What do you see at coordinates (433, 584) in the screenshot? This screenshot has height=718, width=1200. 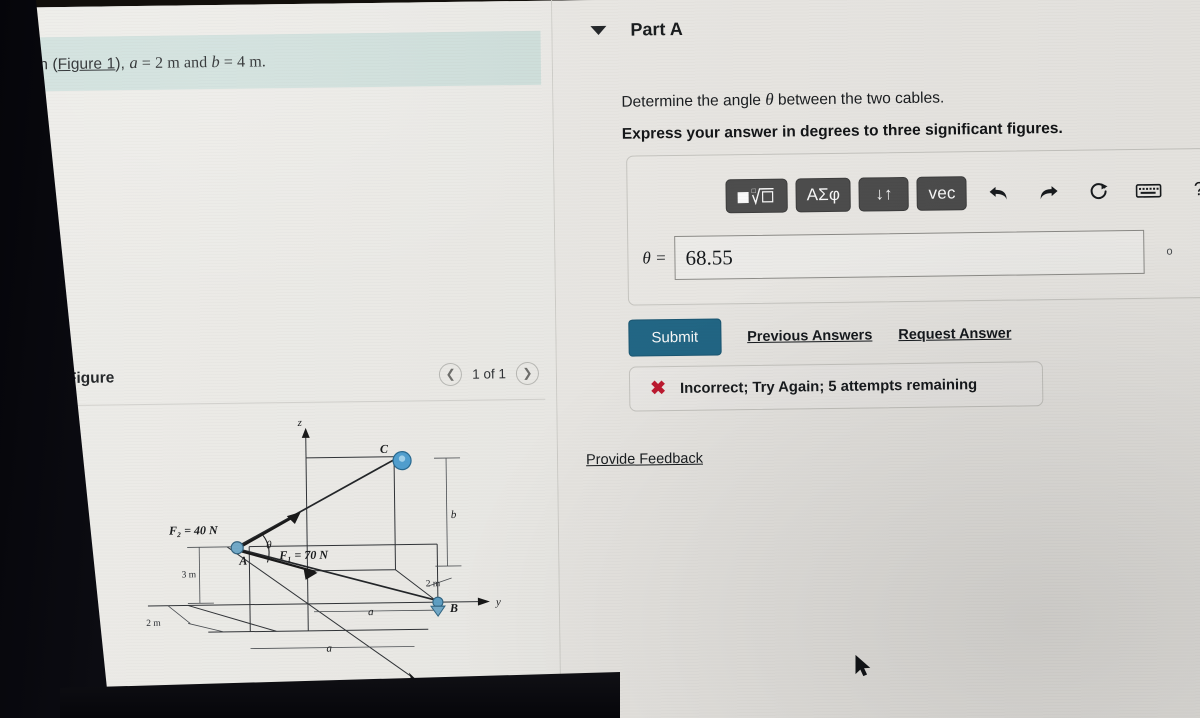 I see `dim-2m-right-label: 2 m` at bounding box center [433, 584].